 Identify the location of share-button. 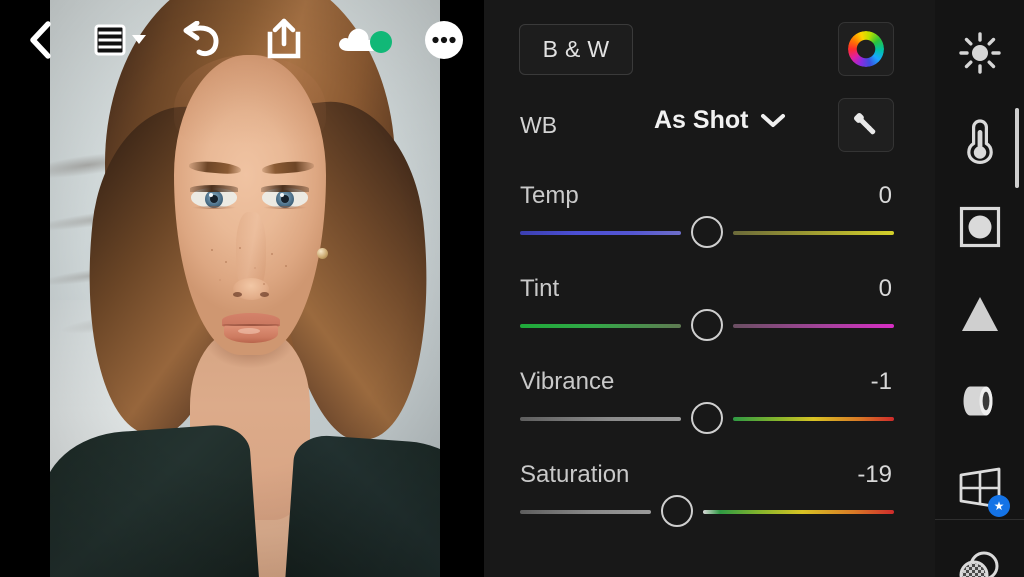
(284, 39).